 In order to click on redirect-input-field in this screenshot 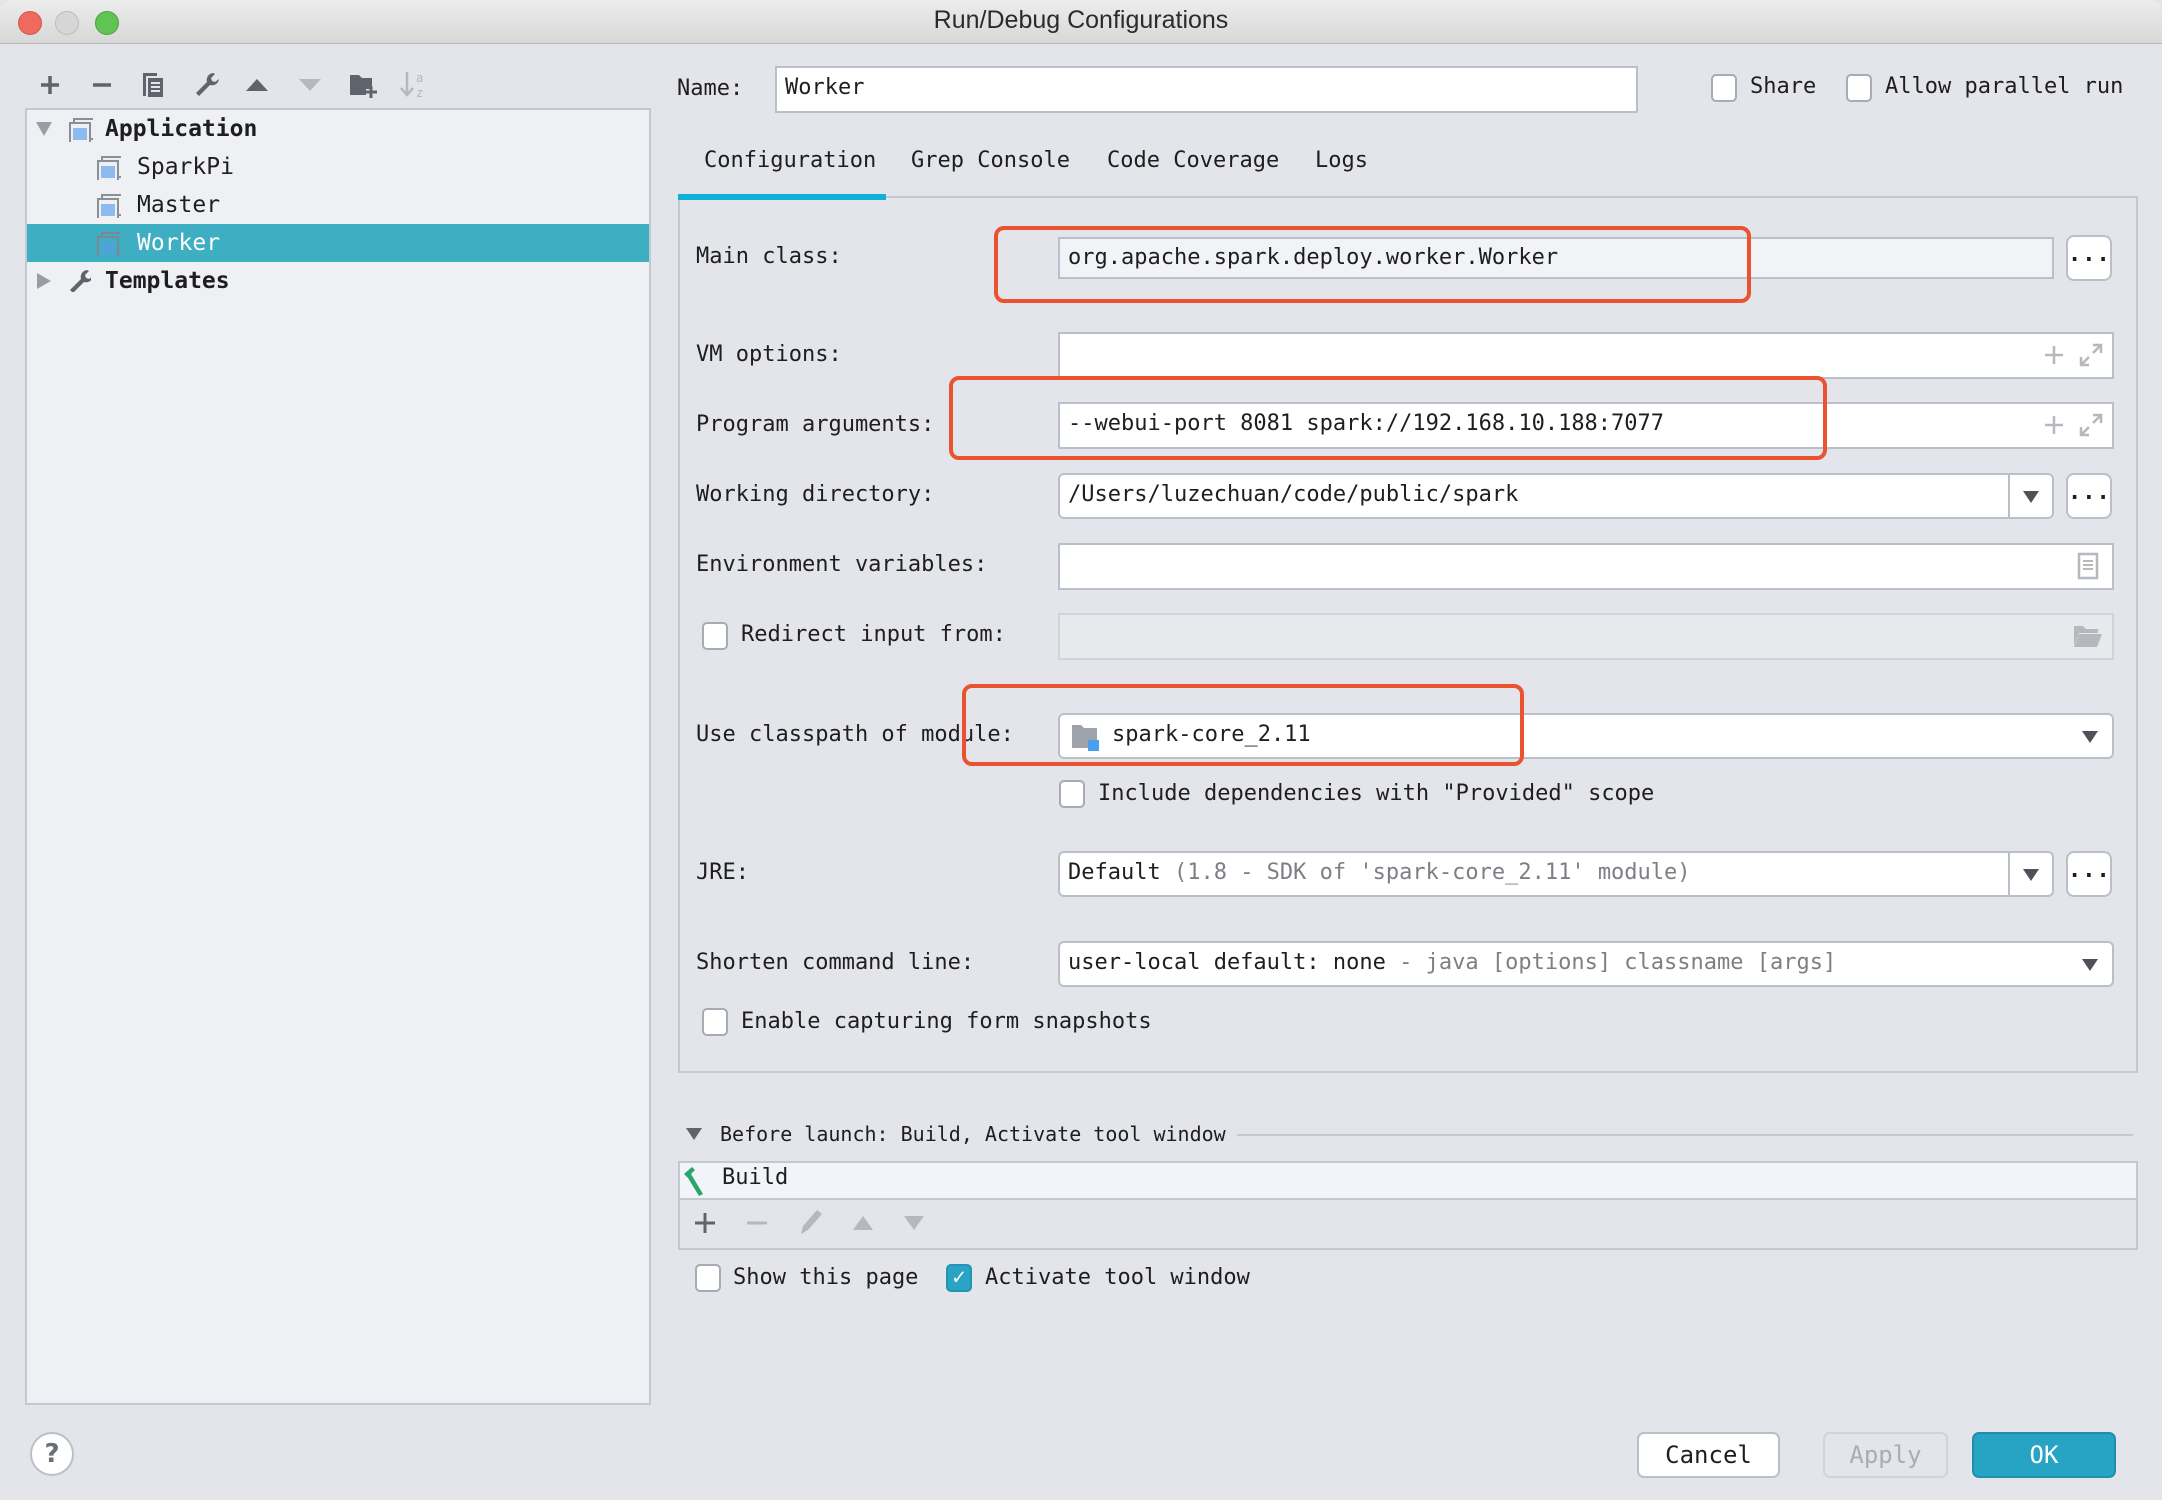, I will do `click(1586, 636)`.